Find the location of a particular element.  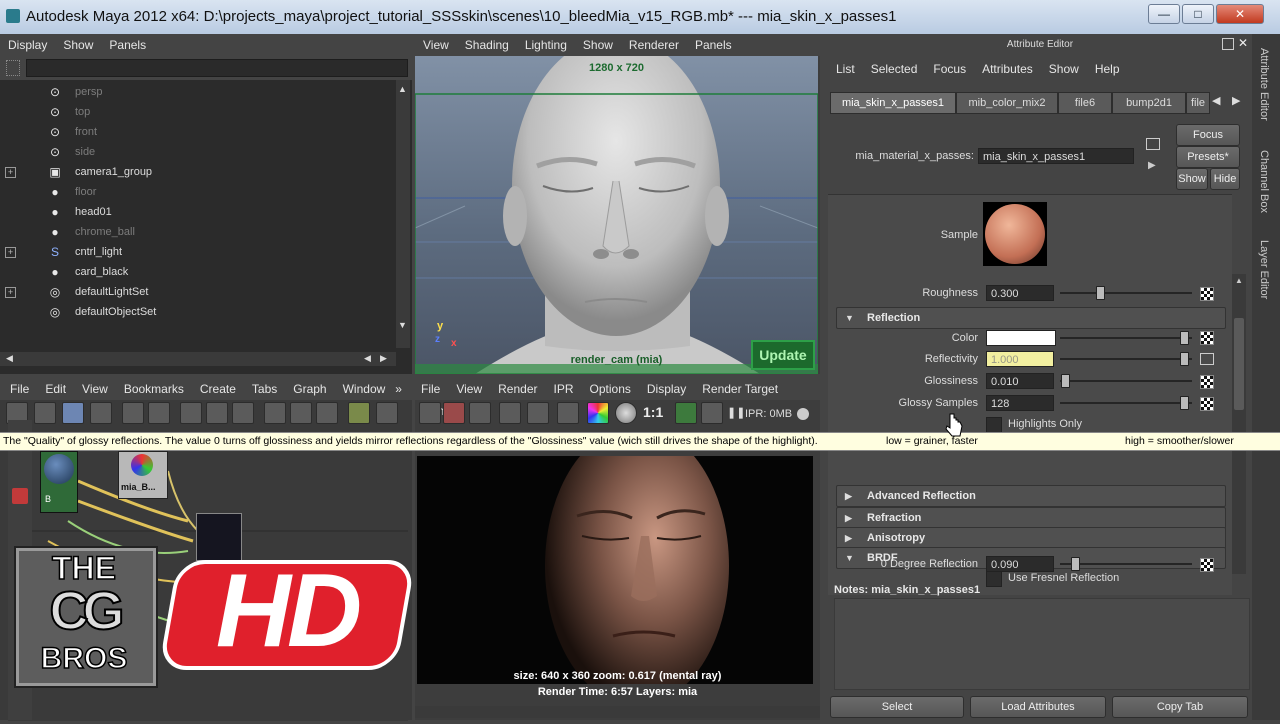

ae-menu-help: Help is located at coordinates (1107, 69).